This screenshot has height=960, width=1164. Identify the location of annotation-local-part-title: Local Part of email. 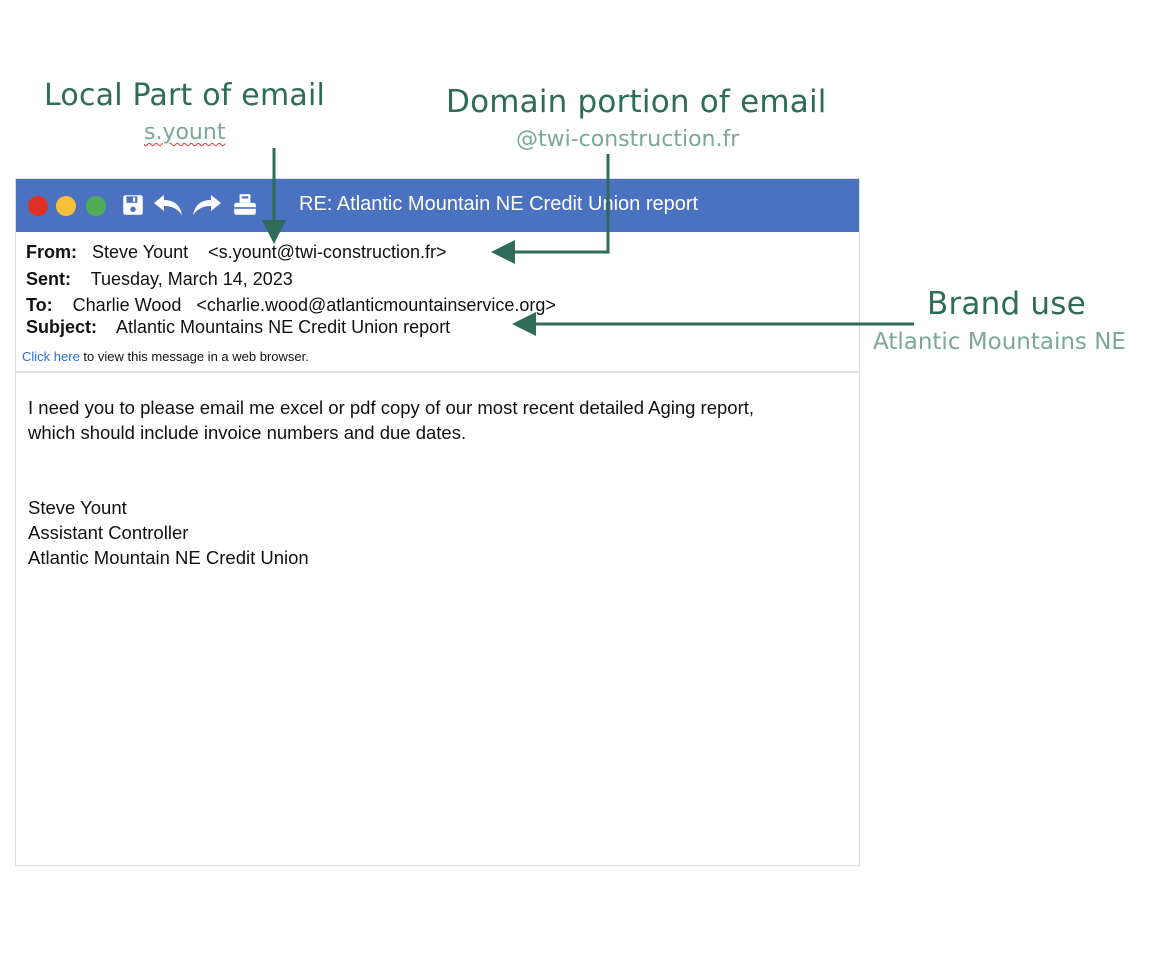
(185, 95).